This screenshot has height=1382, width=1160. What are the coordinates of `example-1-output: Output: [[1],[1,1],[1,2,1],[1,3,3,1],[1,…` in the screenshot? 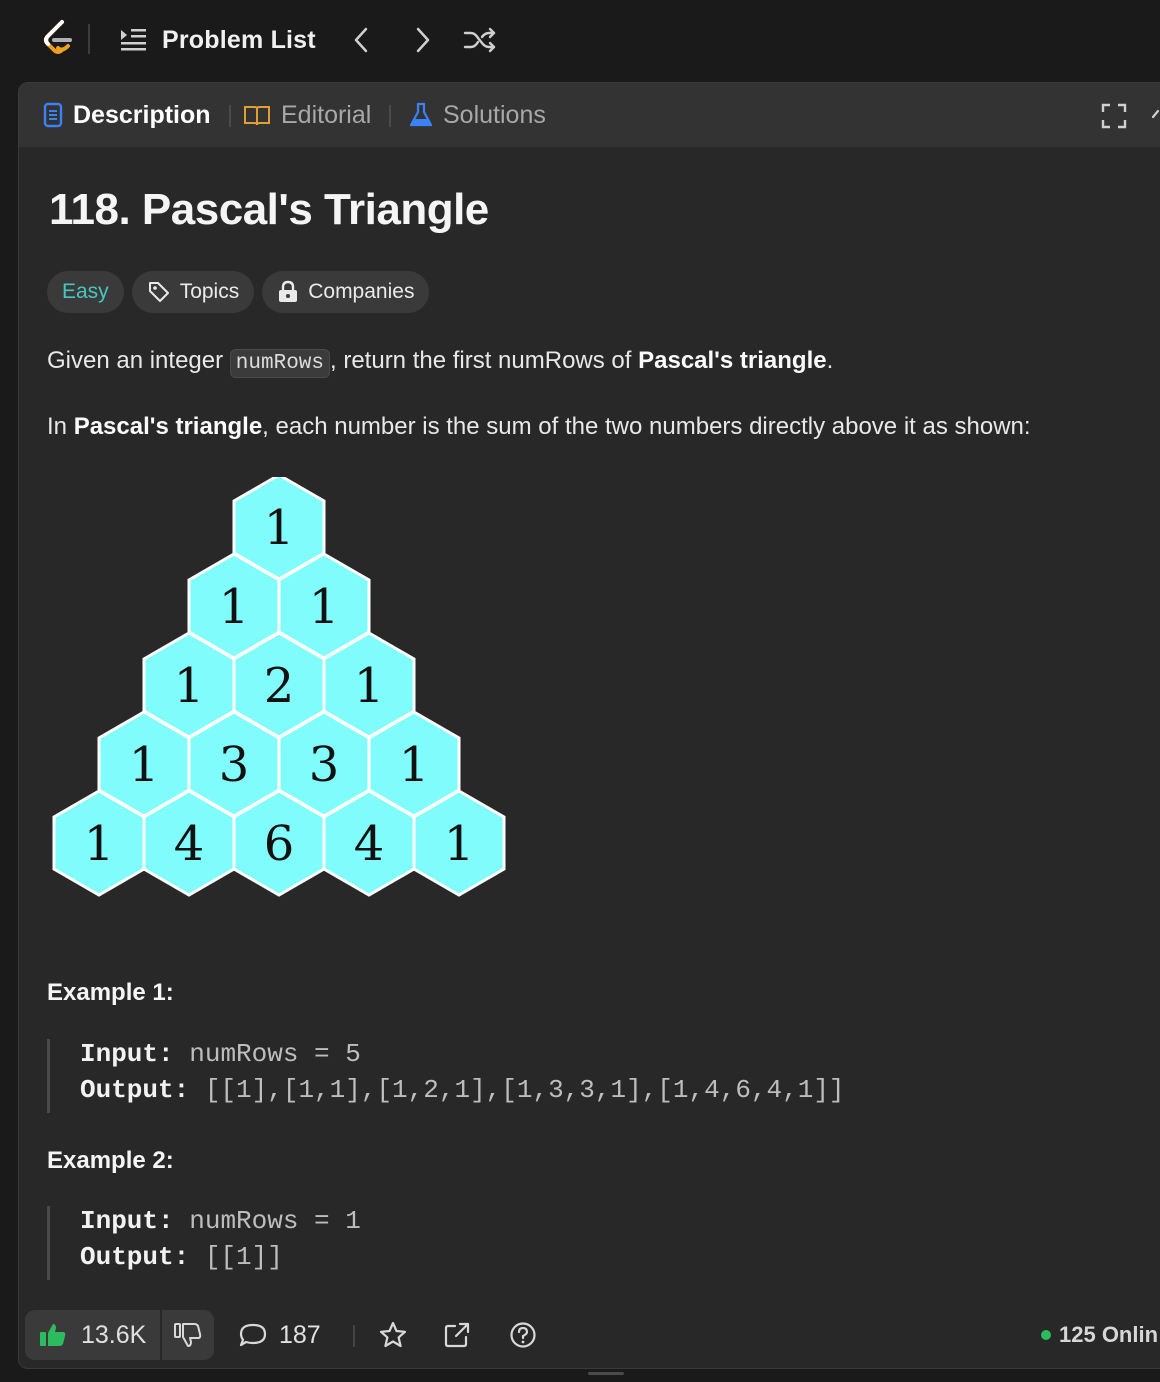 It's located at (462, 1090).